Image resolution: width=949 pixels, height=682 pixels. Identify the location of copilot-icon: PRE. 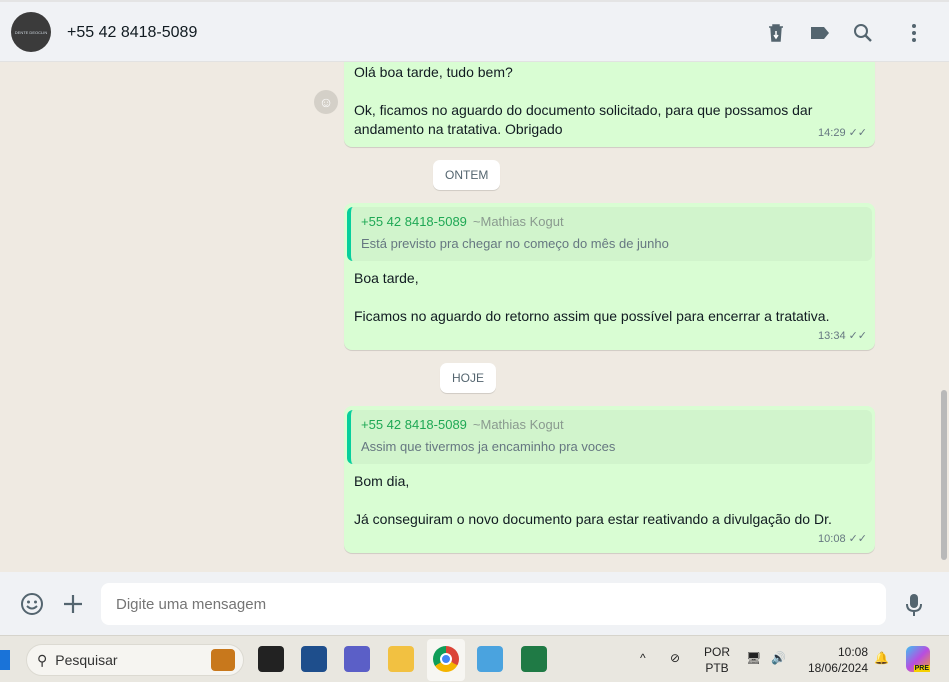
(918, 659).